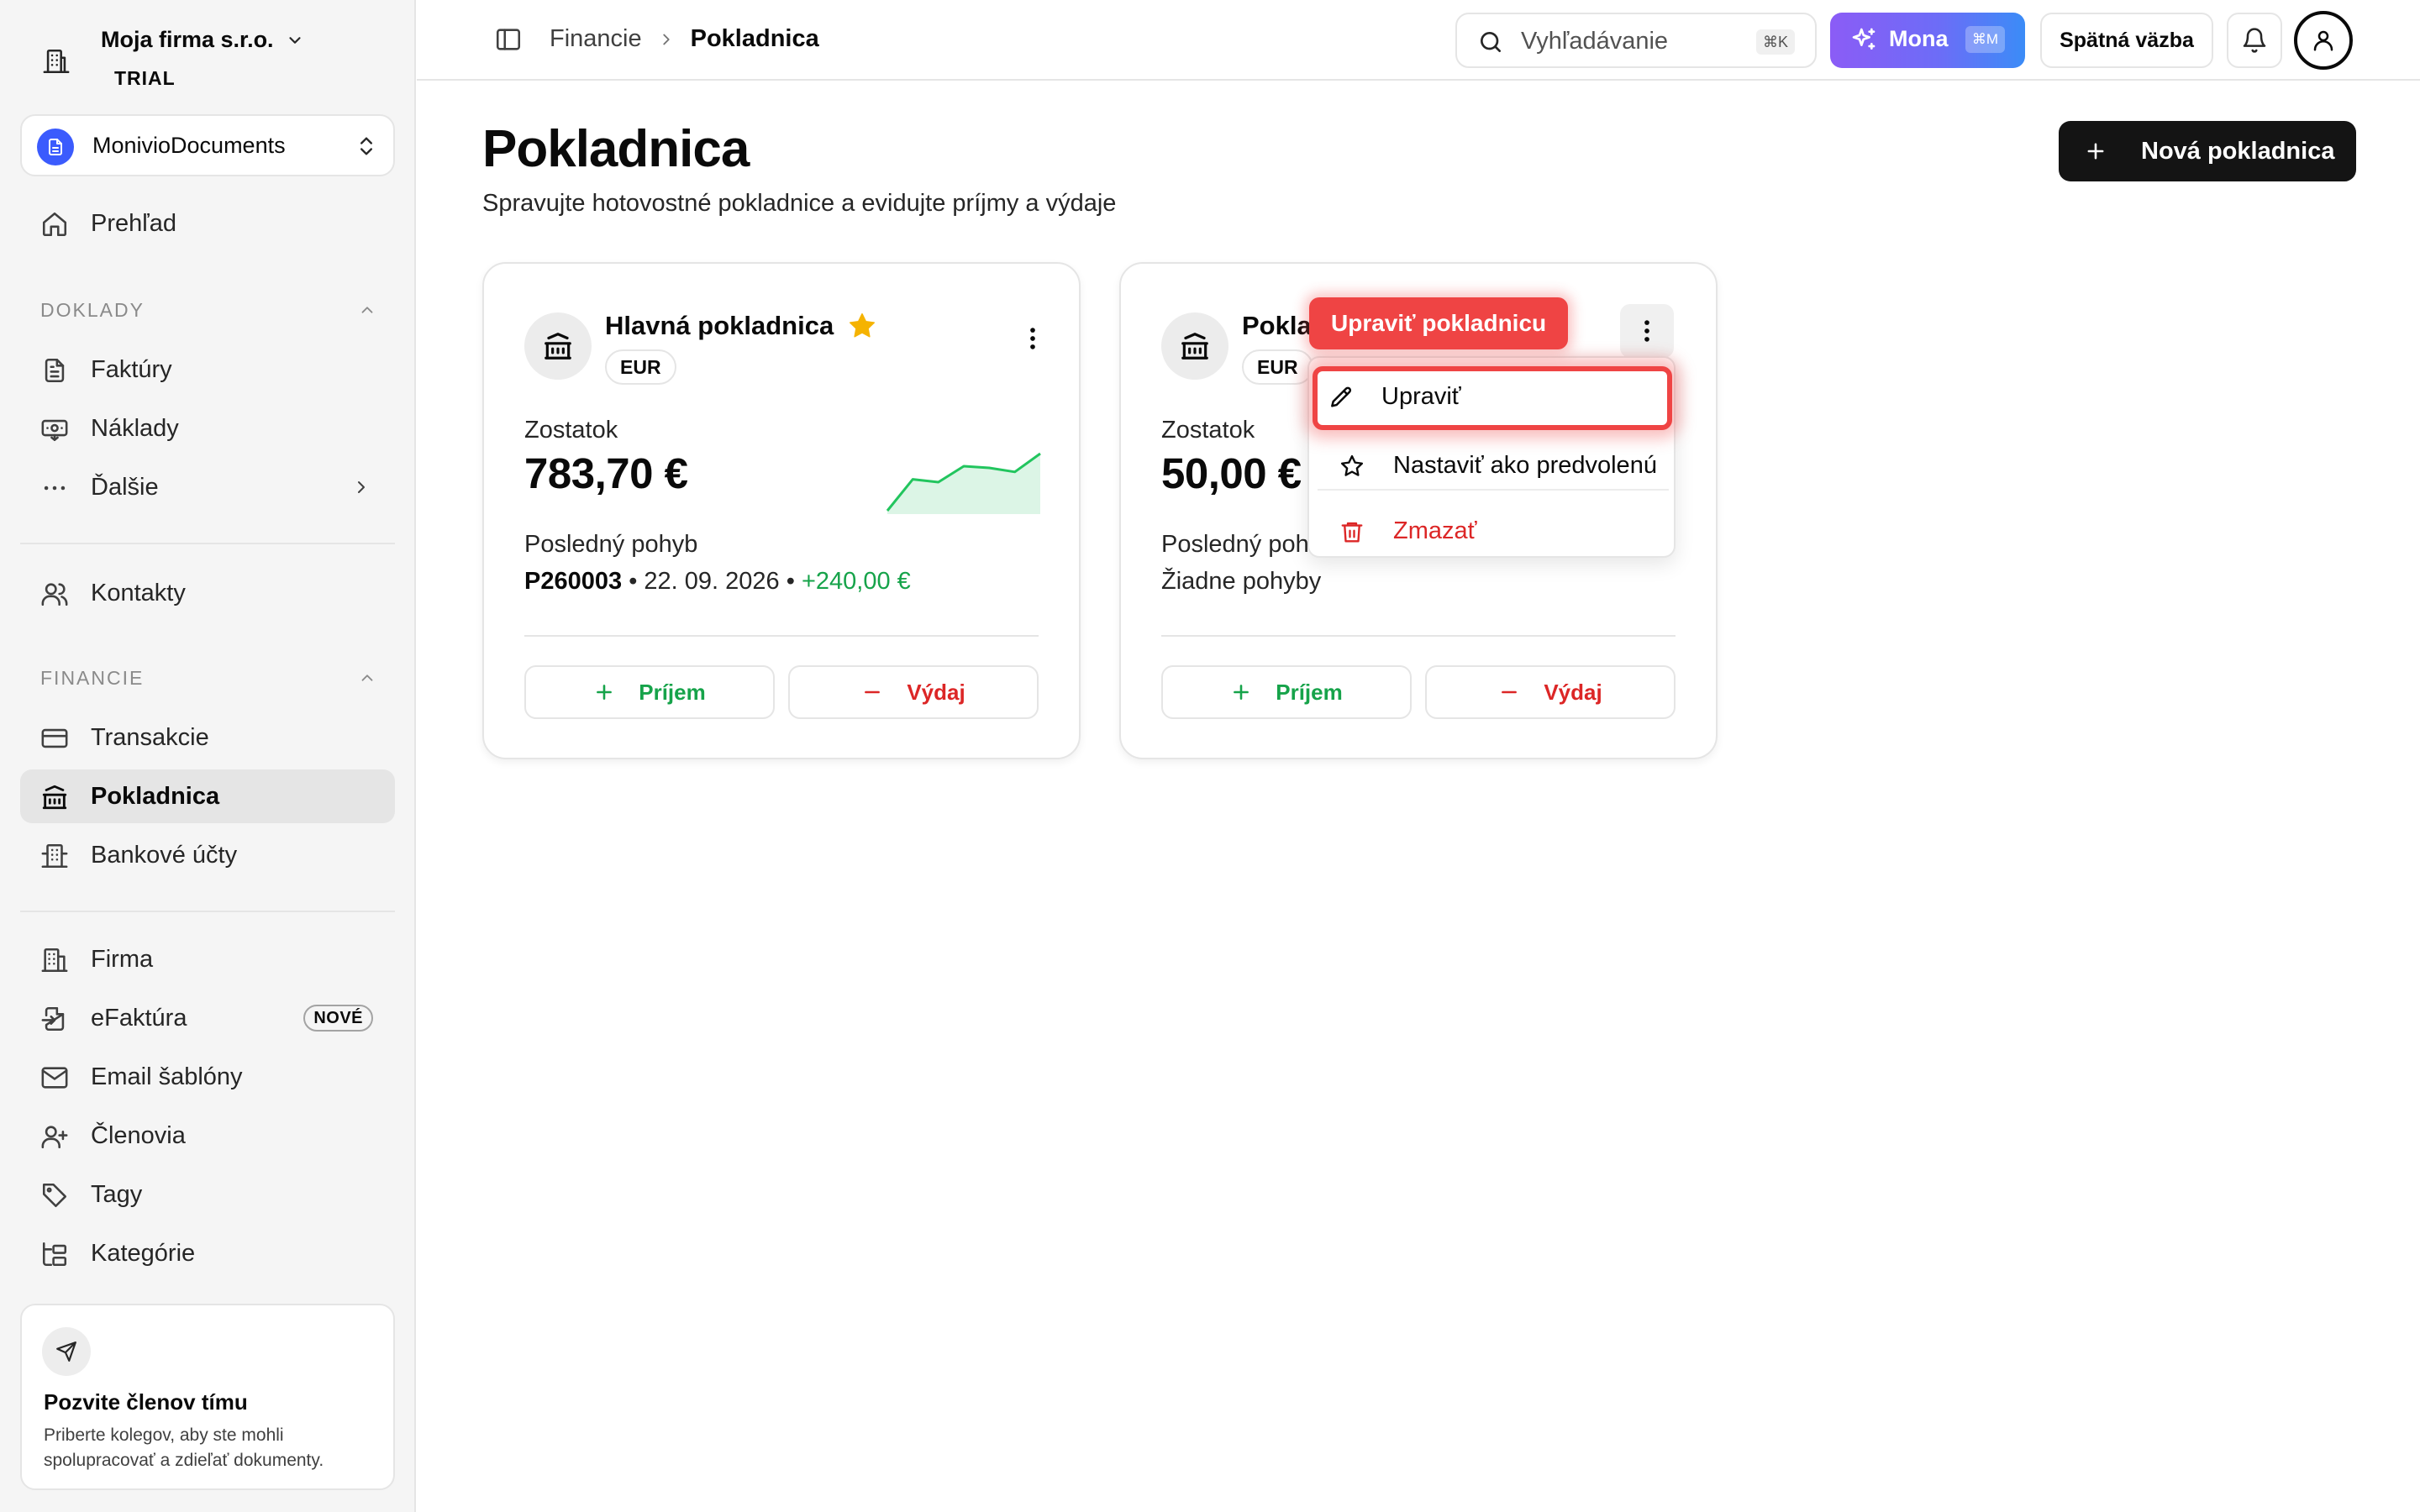  I want to click on sidebar-item-label: Tagy, so click(117, 1194).